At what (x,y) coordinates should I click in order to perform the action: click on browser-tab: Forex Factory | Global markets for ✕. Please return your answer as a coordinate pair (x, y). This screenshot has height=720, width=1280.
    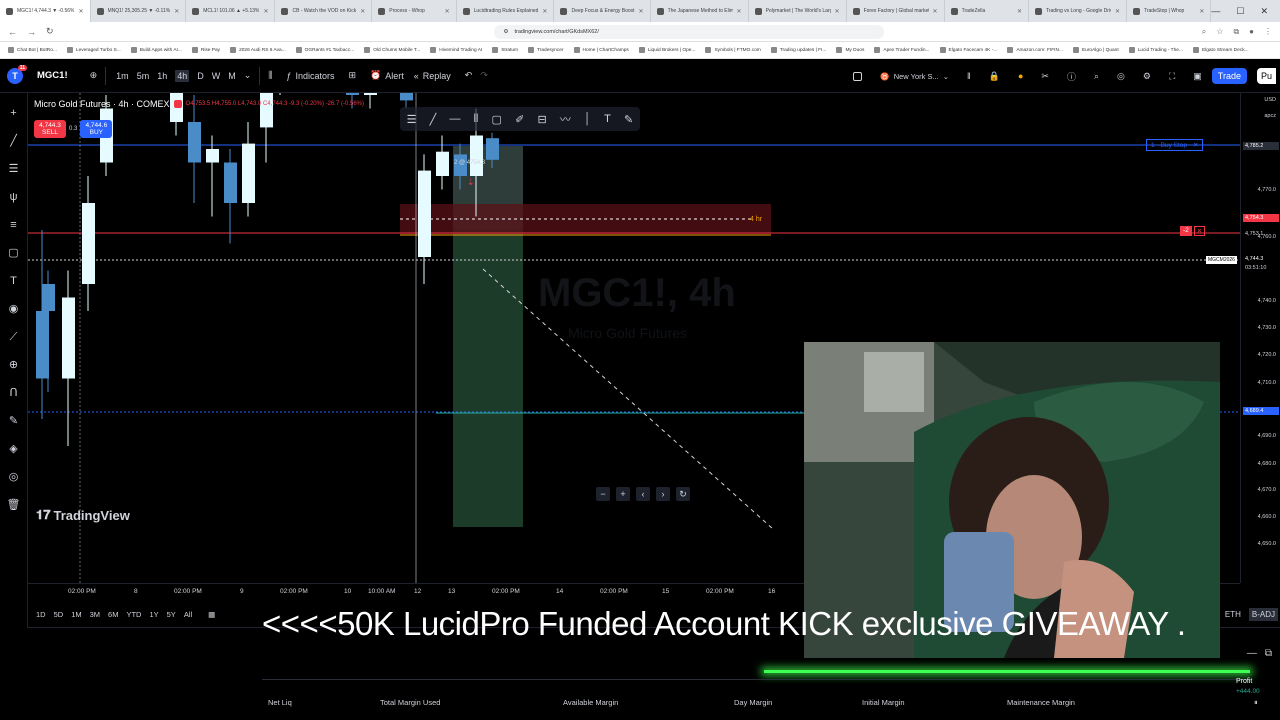
    Looking at the image, I should click on (896, 11).